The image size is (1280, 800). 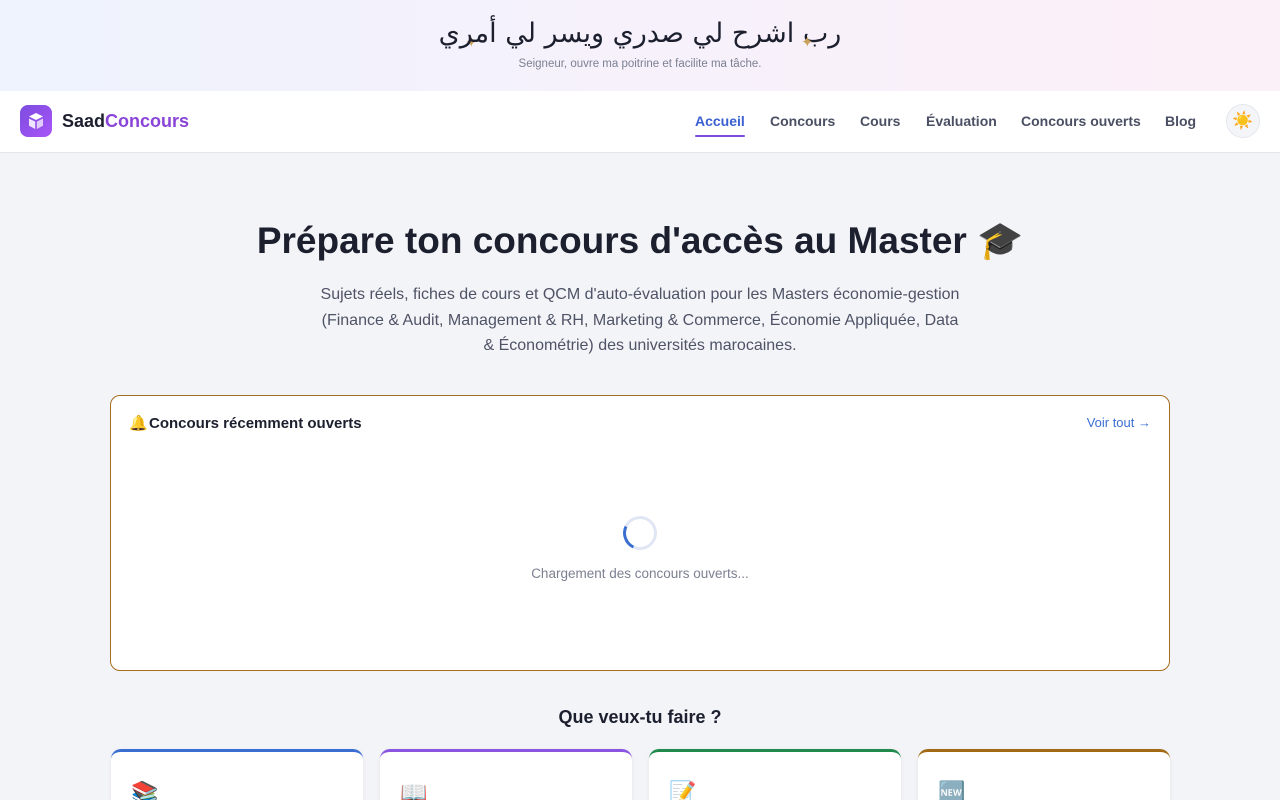 I want to click on arabic-verse: رب اشرح لي صدري ويسر لي أمري, so click(x=640, y=33).